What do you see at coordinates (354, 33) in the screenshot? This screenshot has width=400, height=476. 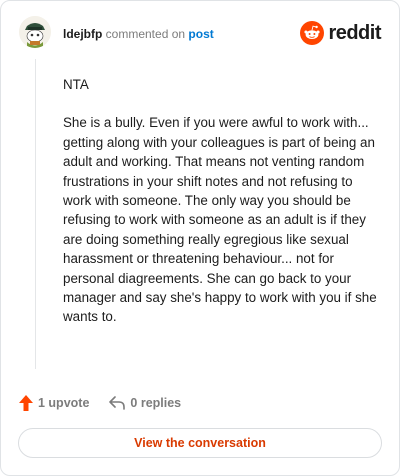 I see `reddit-wordmark: reddit` at bounding box center [354, 33].